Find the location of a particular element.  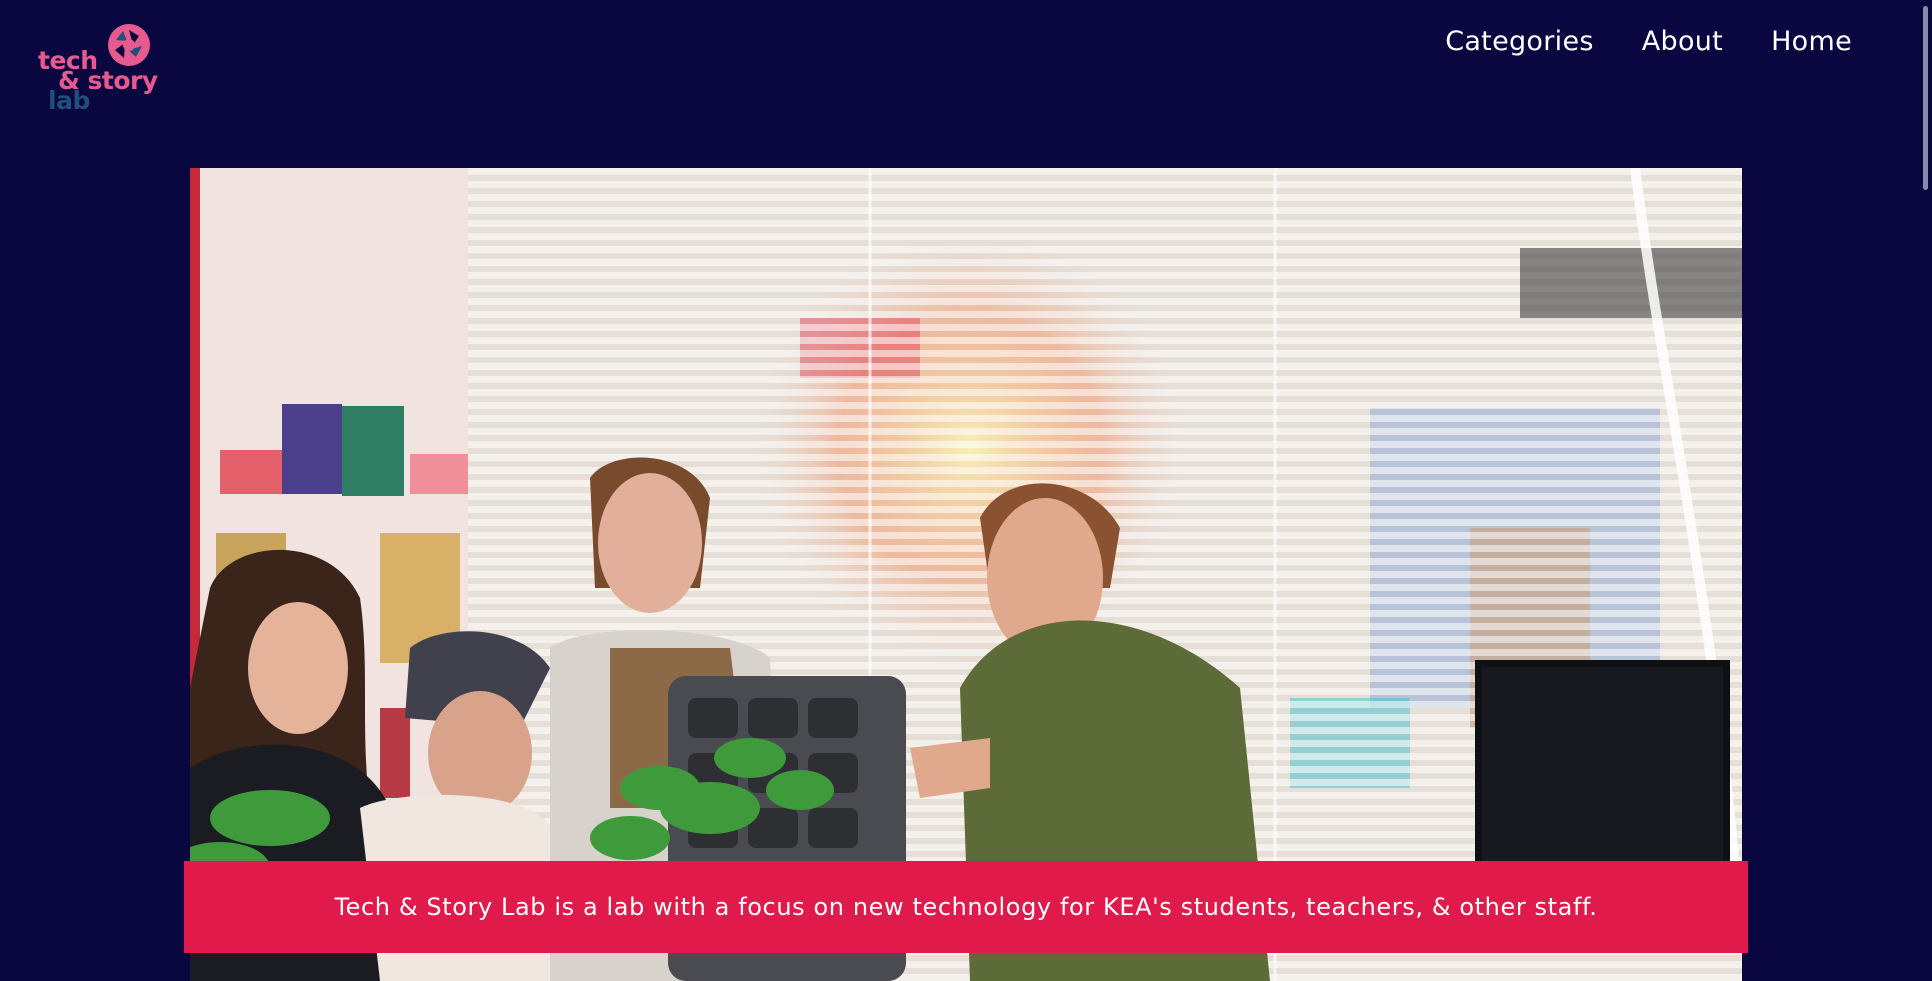

scrollbar-thumb is located at coordinates (1925, 98).